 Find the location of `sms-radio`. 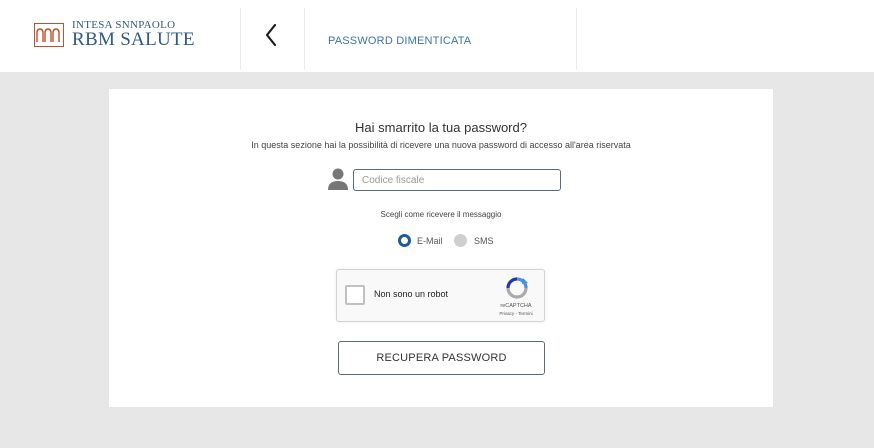

sms-radio is located at coordinates (460, 240).